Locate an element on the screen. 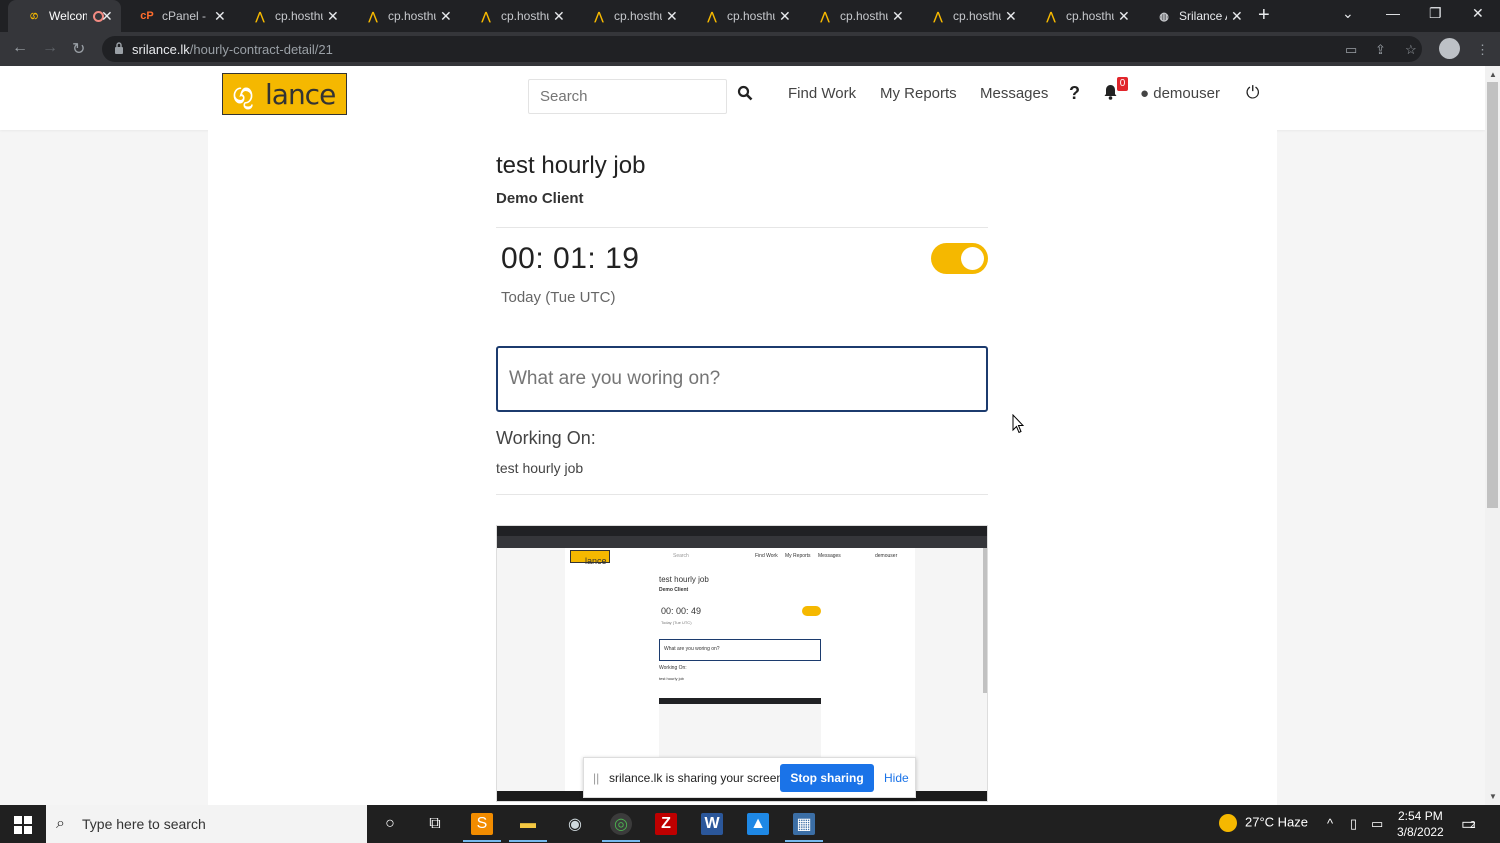 The image size is (1500, 843). tray-expand-icon: ^ is located at coordinates (1330, 823).